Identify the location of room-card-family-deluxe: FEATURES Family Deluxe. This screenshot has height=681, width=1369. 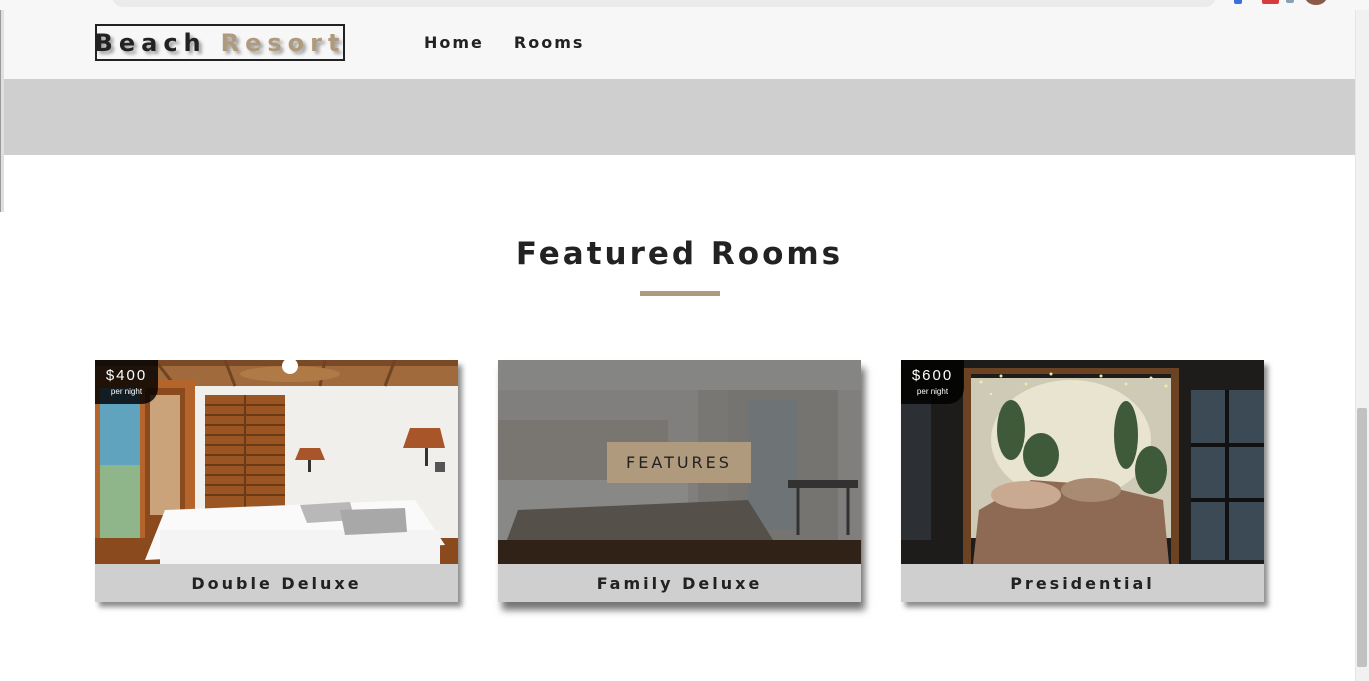
(679, 481).